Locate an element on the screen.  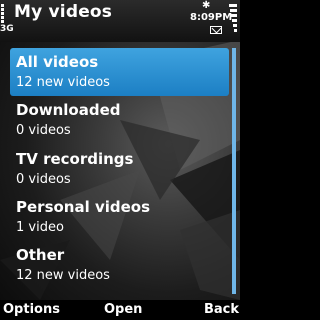
signal-strength-icon is located at coordinates (6, 14).